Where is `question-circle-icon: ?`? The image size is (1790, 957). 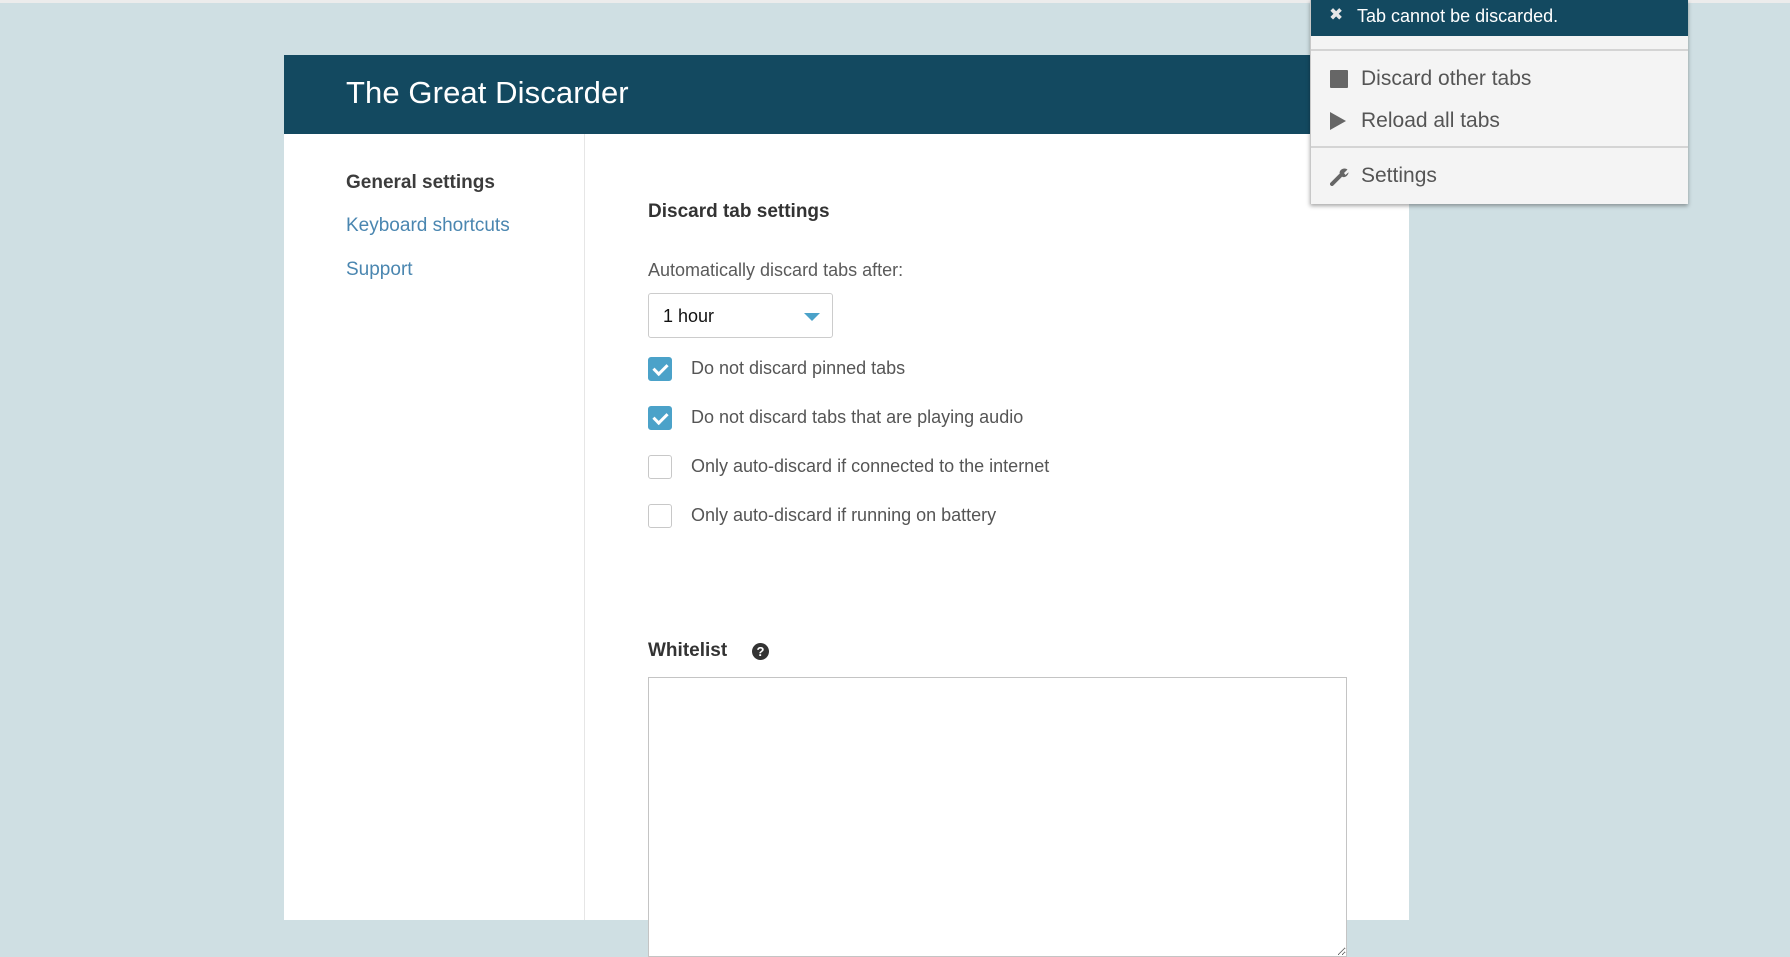
question-circle-icon: ? is located at coordinates (760, 651).